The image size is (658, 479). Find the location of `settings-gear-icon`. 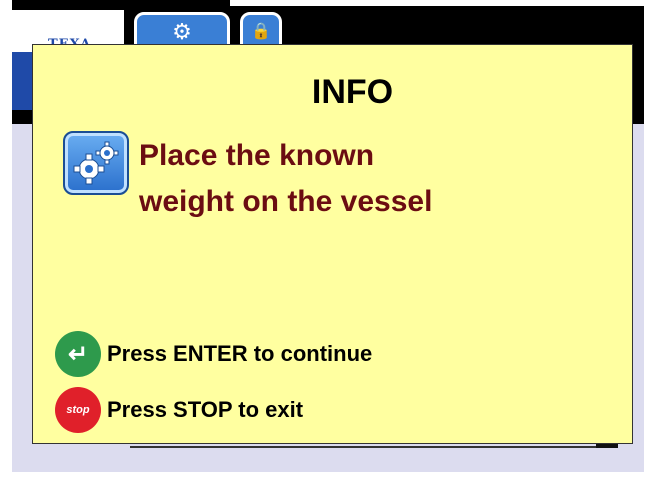

settings-gear-icon is located at coordinates (96, 163).